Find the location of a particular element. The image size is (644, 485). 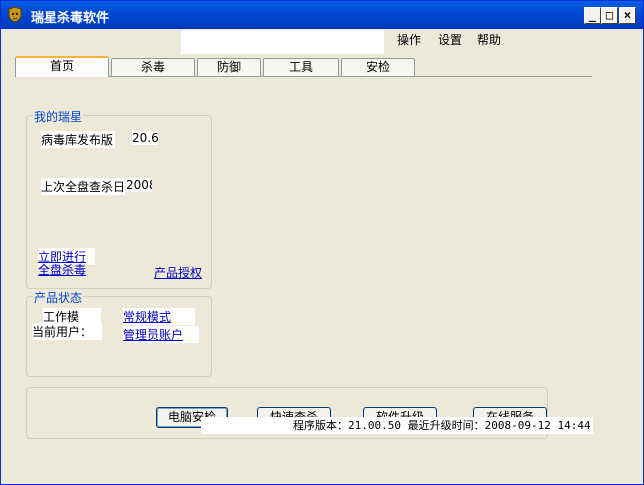

window-title: 瑞星杀毒软件 is located at coordinates (70, 18).